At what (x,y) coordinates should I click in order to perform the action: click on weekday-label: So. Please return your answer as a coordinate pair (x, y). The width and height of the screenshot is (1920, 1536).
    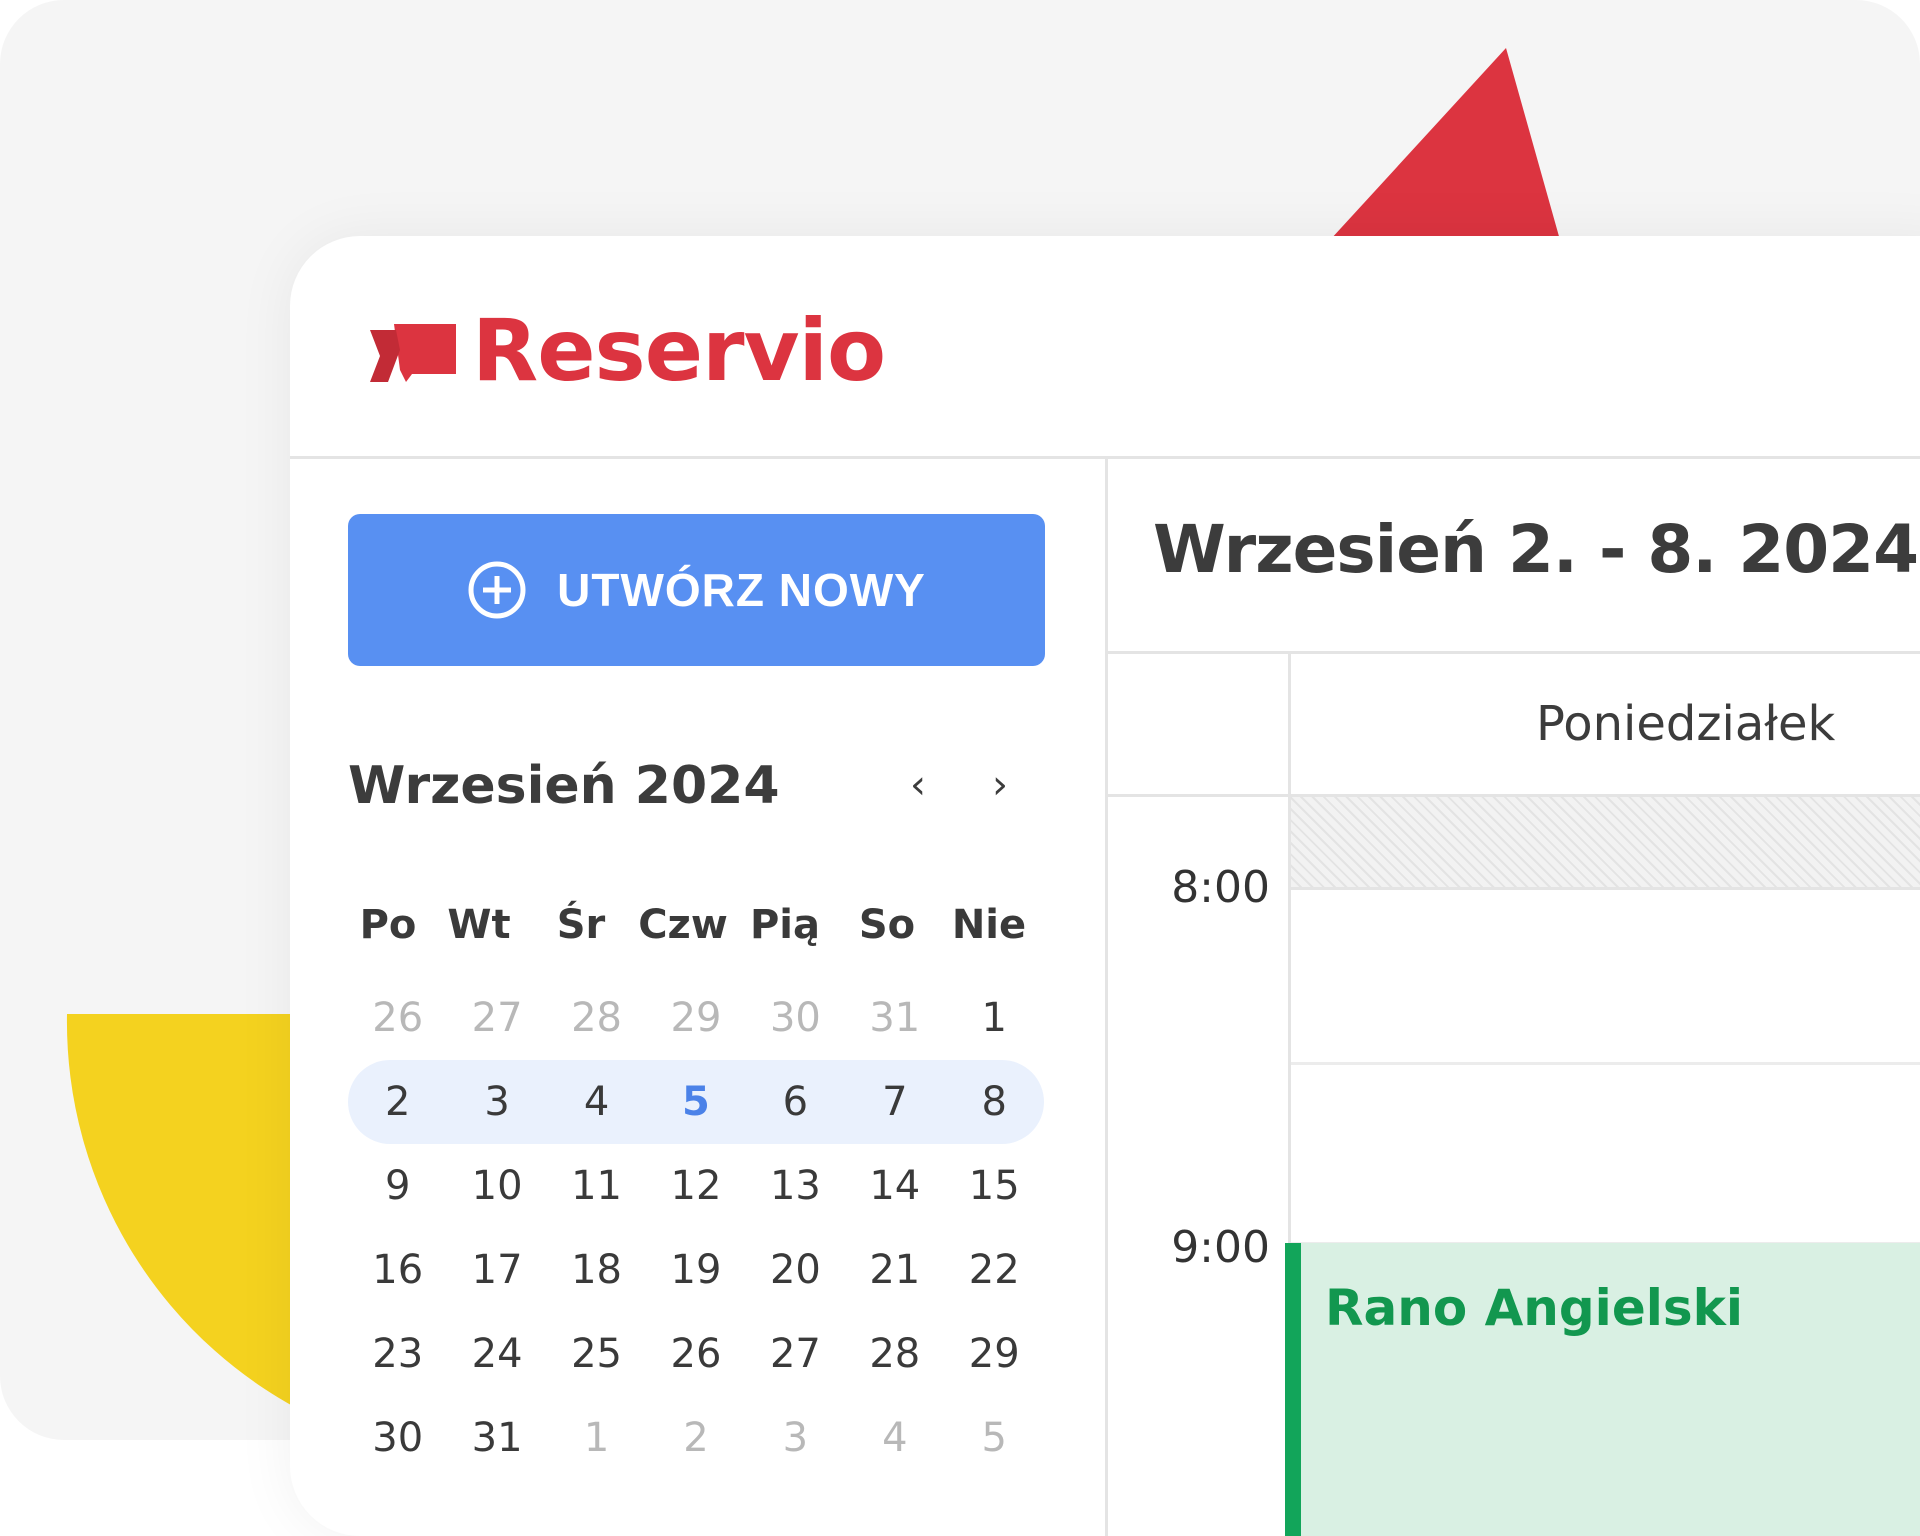
    Looking at the image, I should click on (887, 925).